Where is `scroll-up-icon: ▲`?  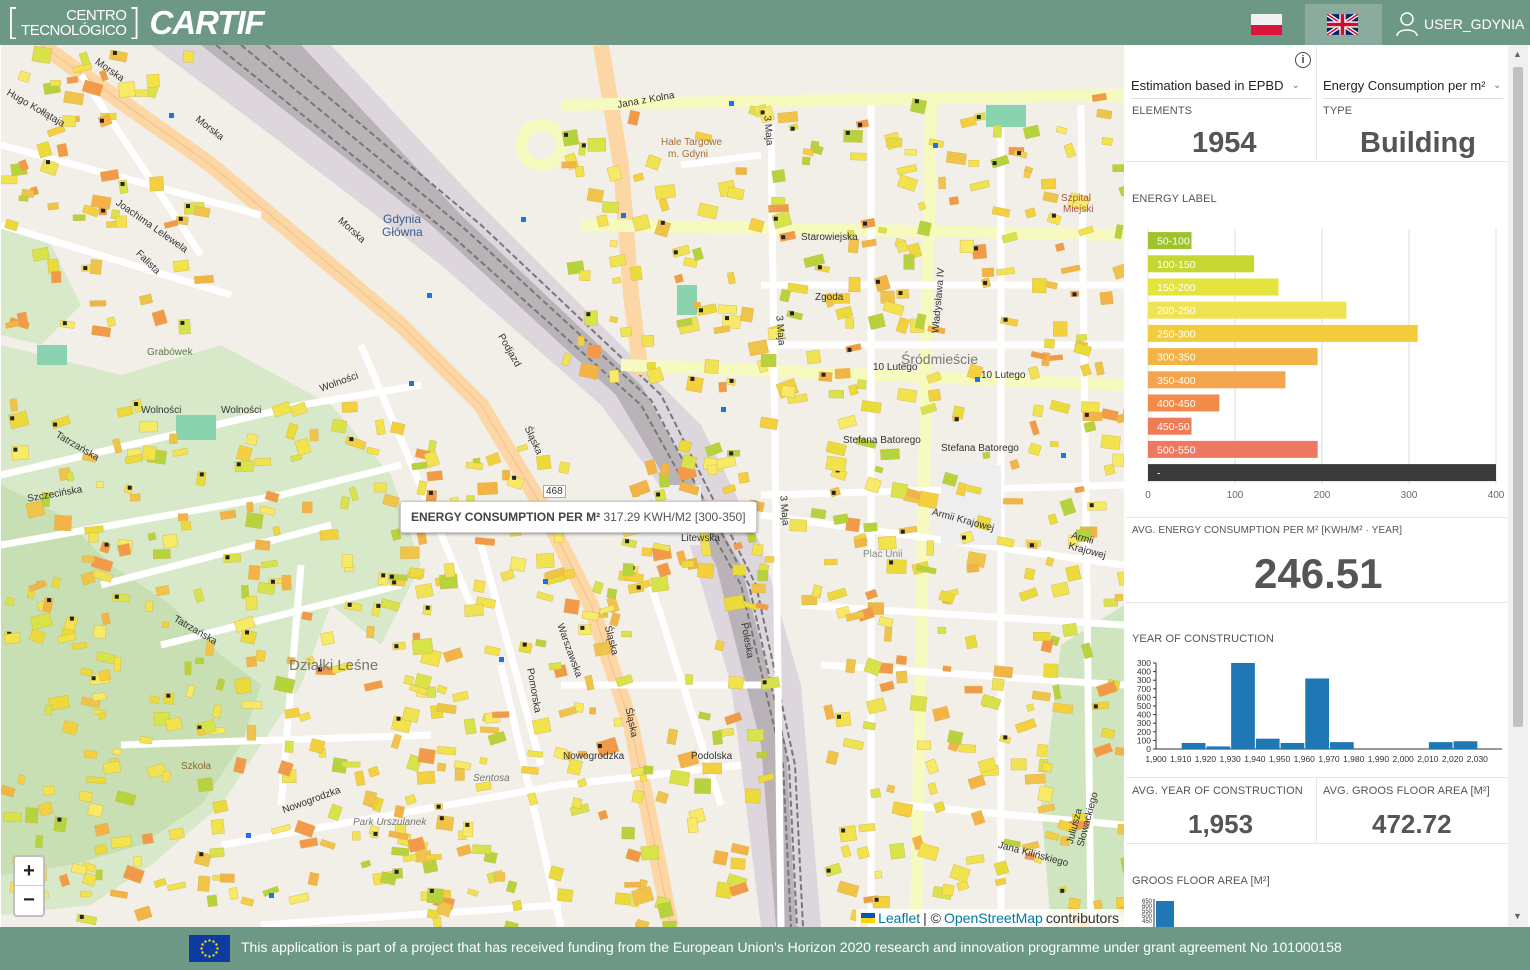 scroll-up-icon: ▲ is located at coordinates (1517, 54).